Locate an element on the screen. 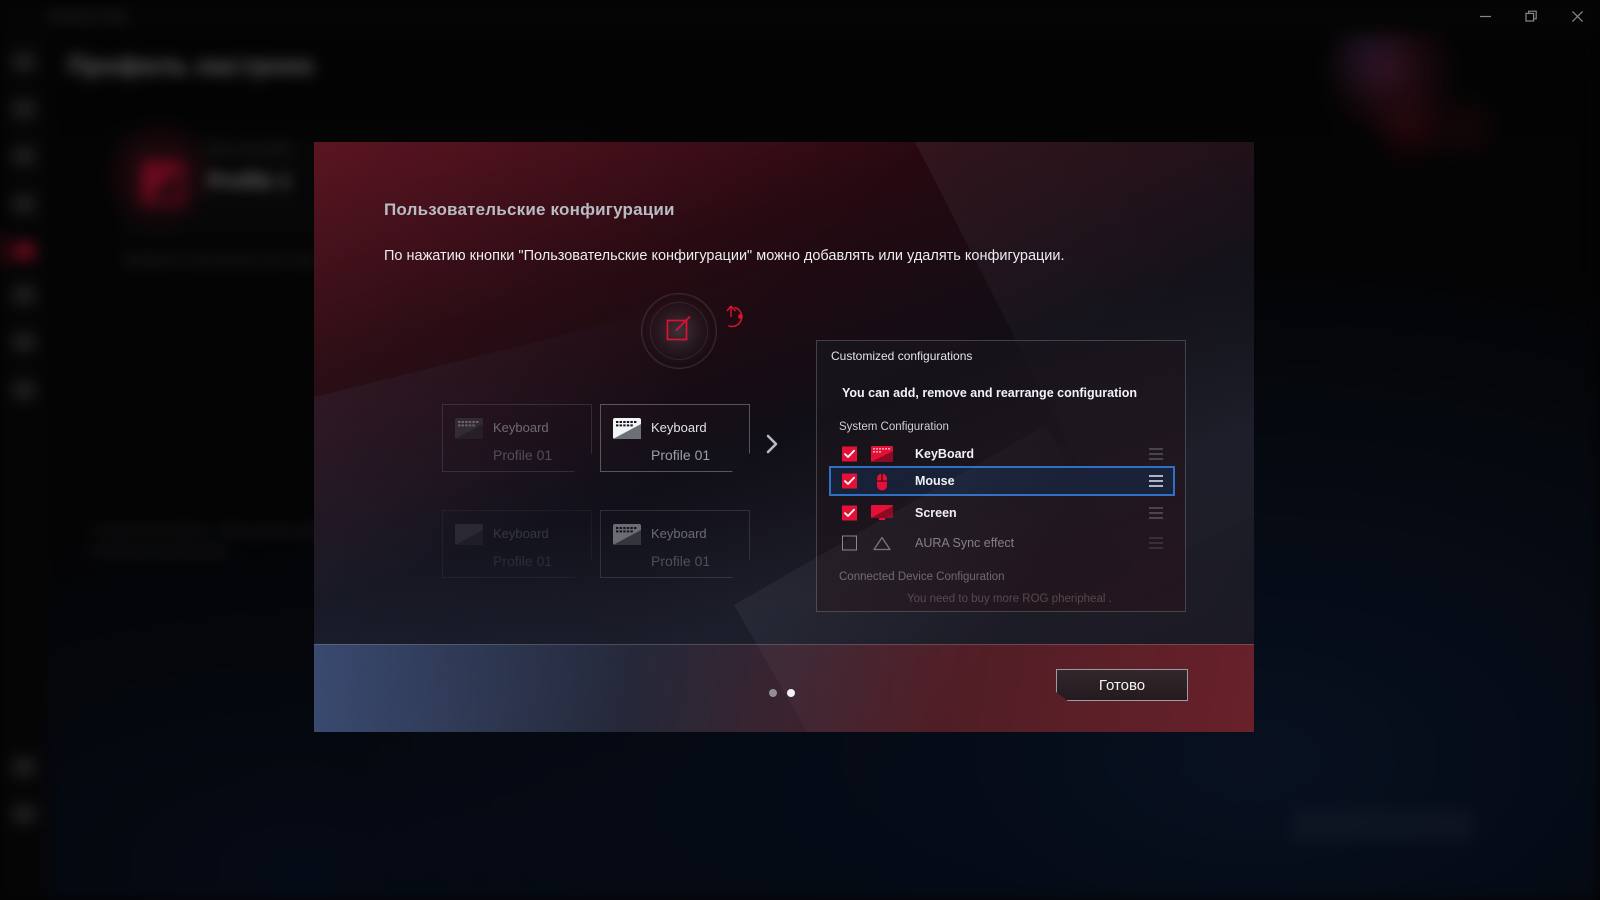 The height and width of the screenshot is (900, 1600). checkbox-screen is located at coordinates (849, 513).